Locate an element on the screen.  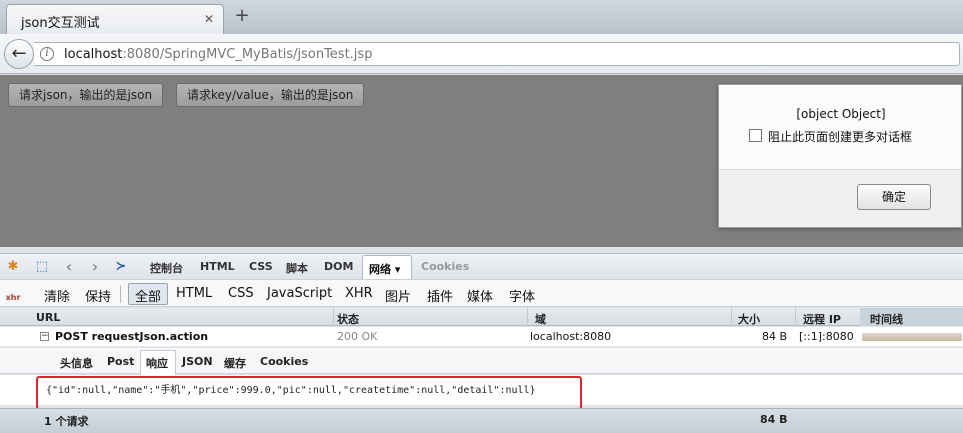
tab-title: json交互测试 is located at coordinates (60, 23).